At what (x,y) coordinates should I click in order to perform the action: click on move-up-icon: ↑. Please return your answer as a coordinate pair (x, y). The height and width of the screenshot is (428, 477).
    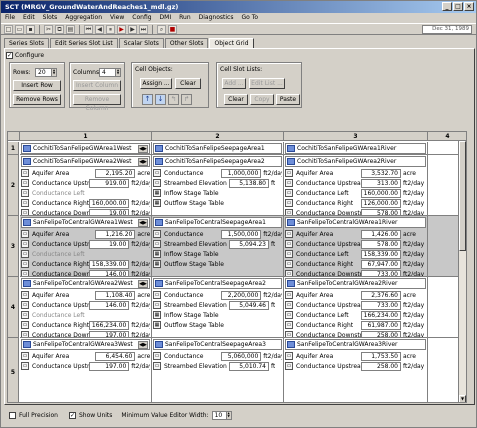
    Looking at the image, I should click on (147, 99).